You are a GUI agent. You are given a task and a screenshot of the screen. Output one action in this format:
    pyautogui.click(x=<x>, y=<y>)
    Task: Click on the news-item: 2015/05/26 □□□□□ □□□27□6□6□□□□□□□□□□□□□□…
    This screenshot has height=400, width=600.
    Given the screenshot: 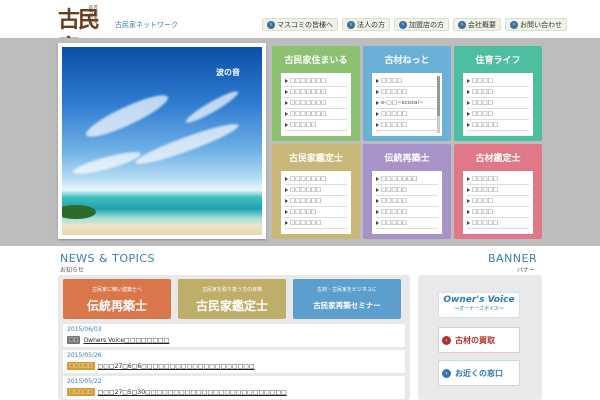 What is the action you would take?
    pyautogui.click(x=234, y=361)
    